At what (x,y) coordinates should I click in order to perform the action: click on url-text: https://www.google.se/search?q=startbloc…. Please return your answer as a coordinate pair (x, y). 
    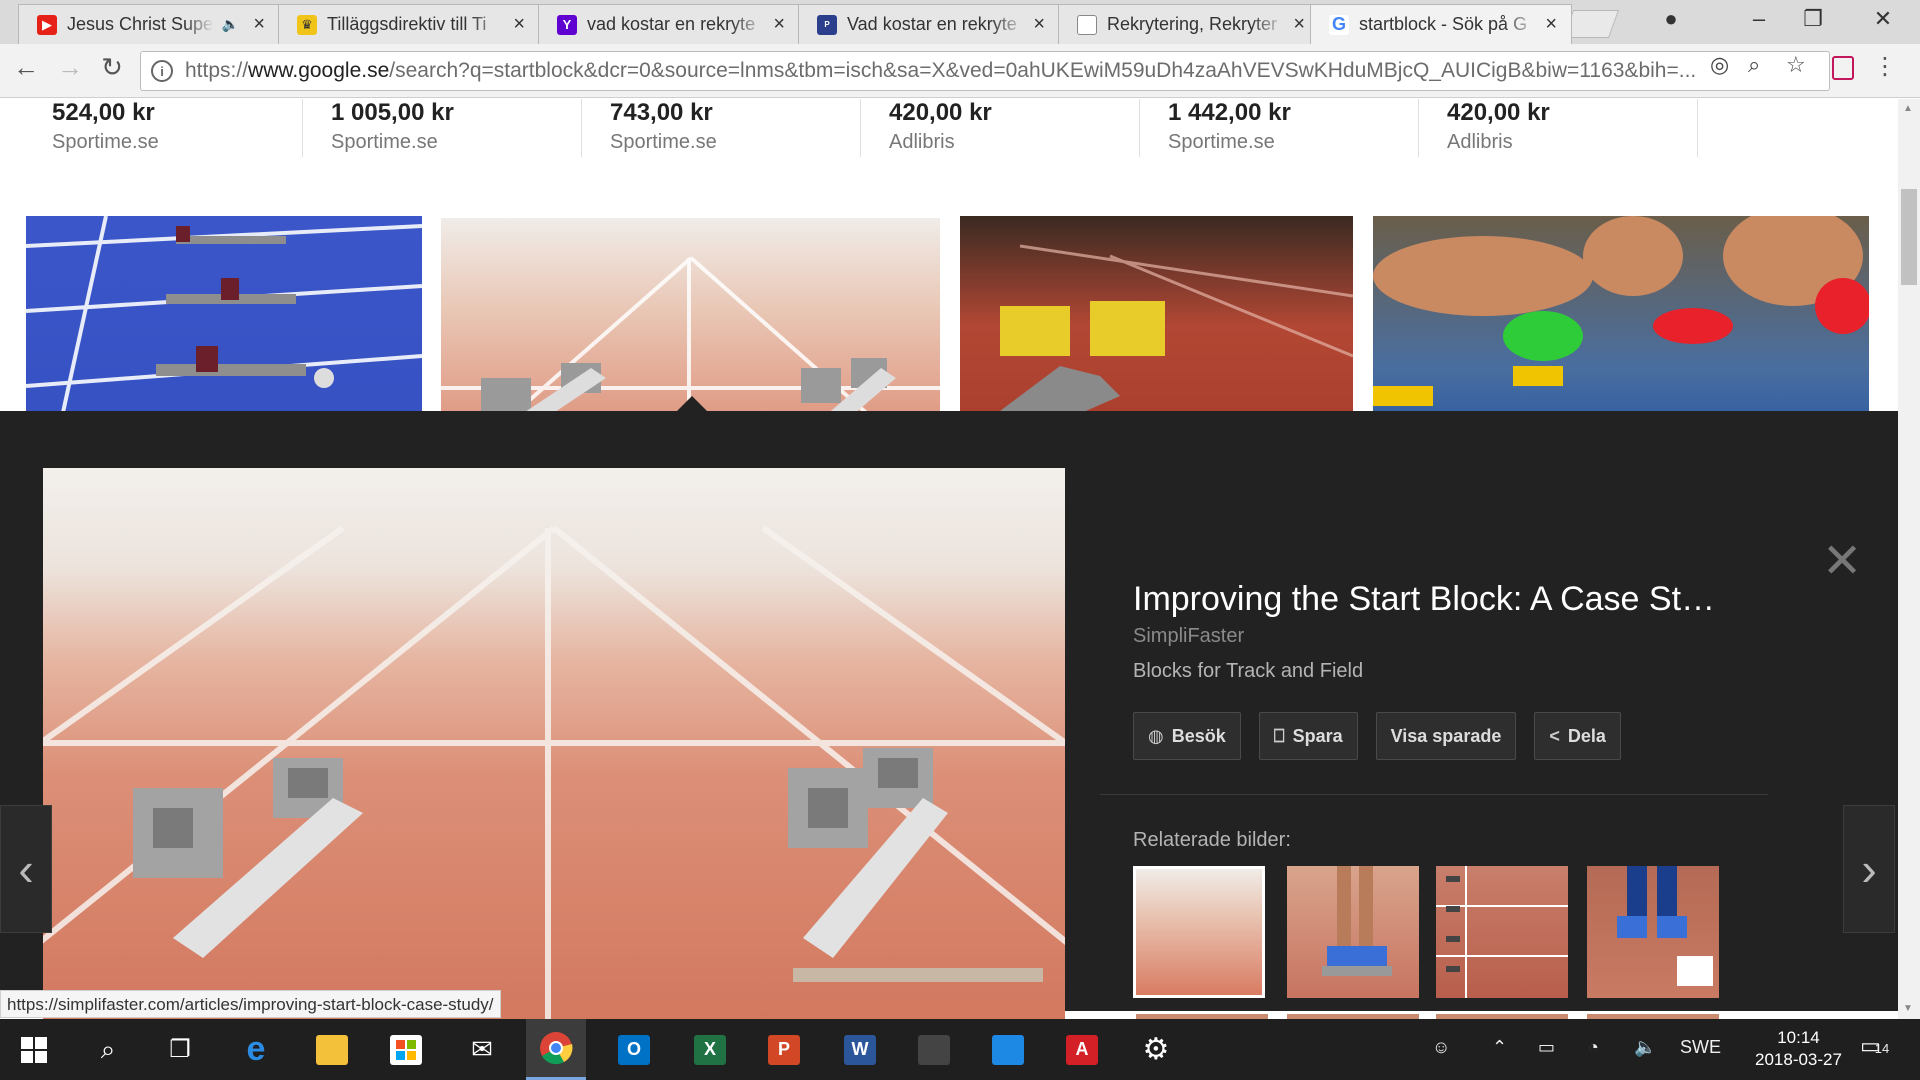
    Looking at the image, I should click on (955, 71).